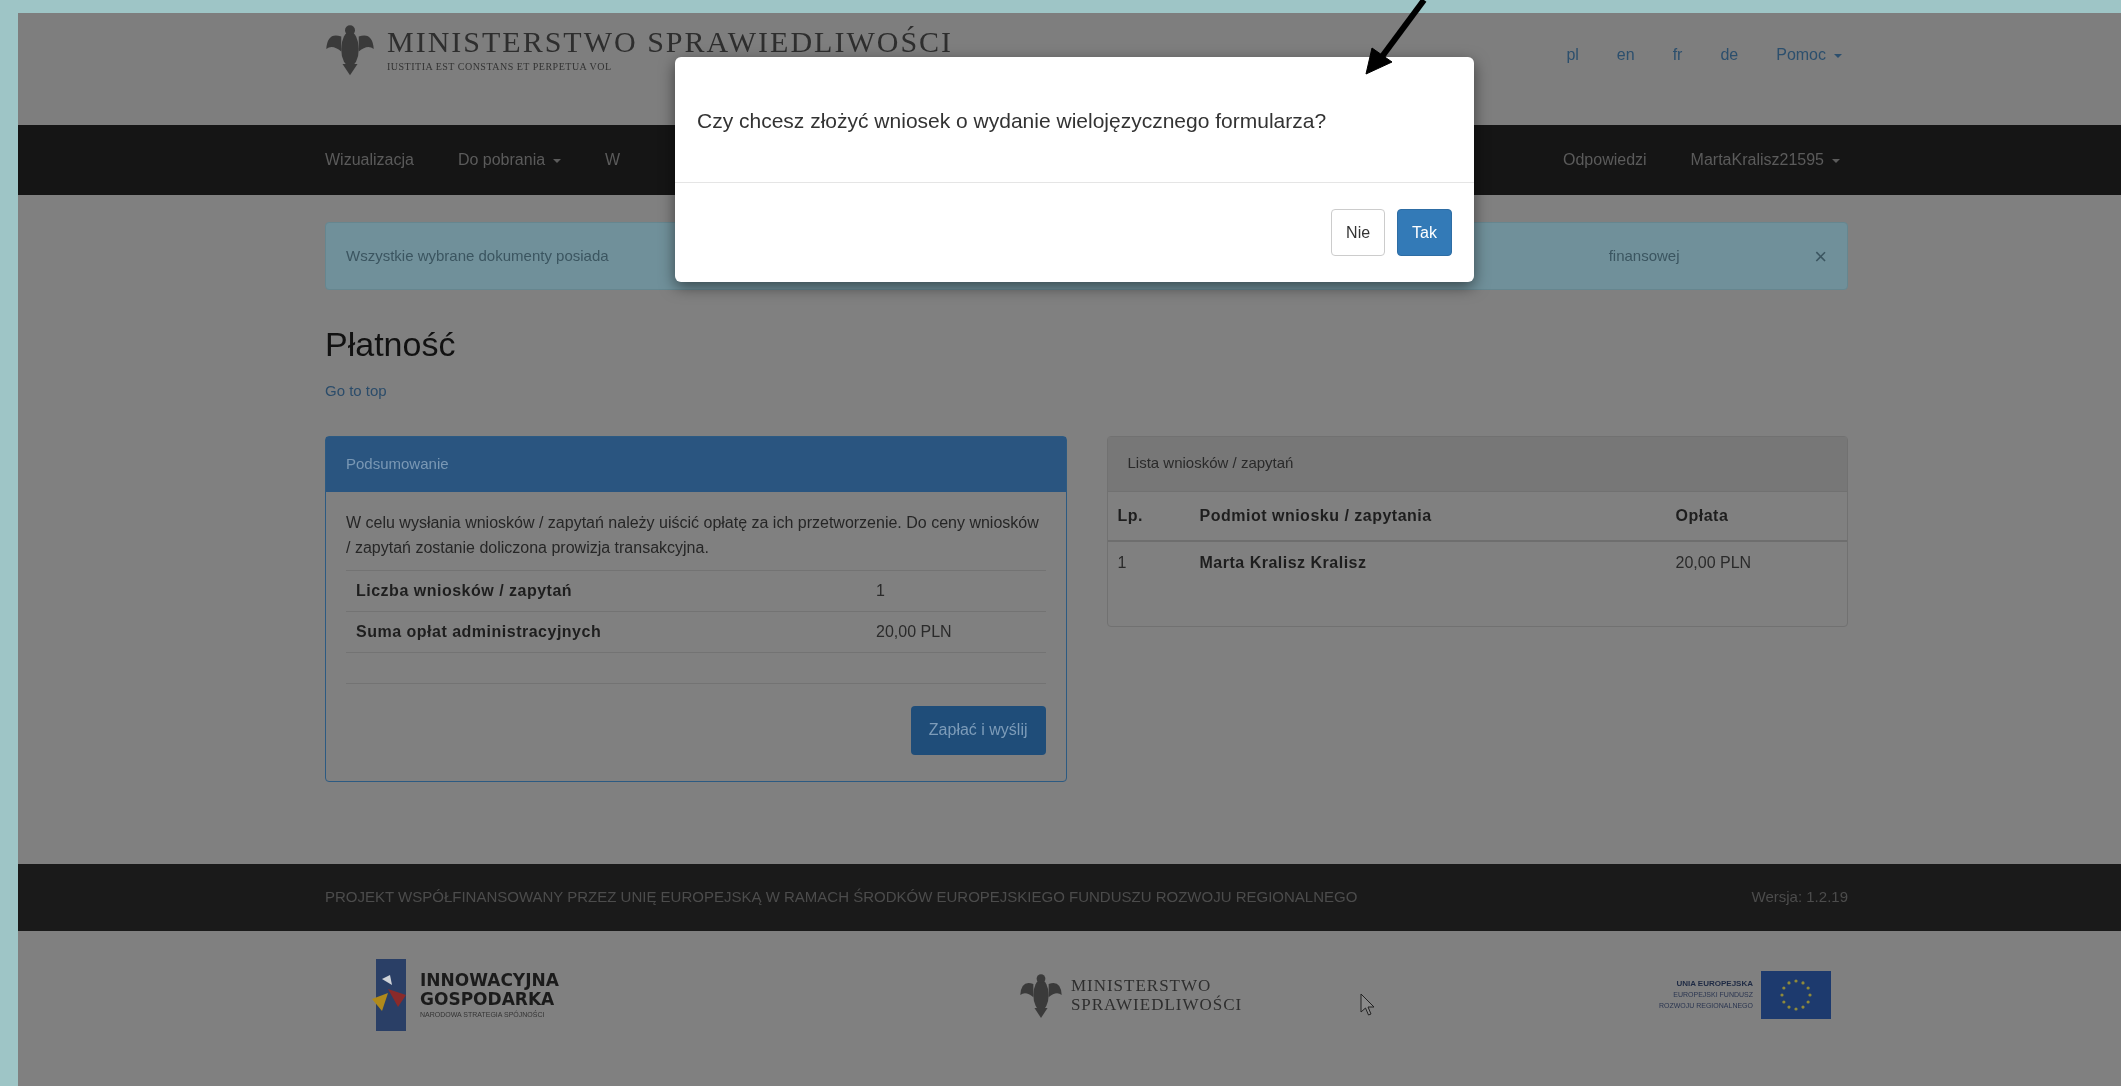 This screenshot has width=2121, height=1086. What do you see at coordinates (477, 255) in the screenshot?
I see `alert-text: Wszystkie wybrane dokumenty posiada` at bounding box center [477, 255].